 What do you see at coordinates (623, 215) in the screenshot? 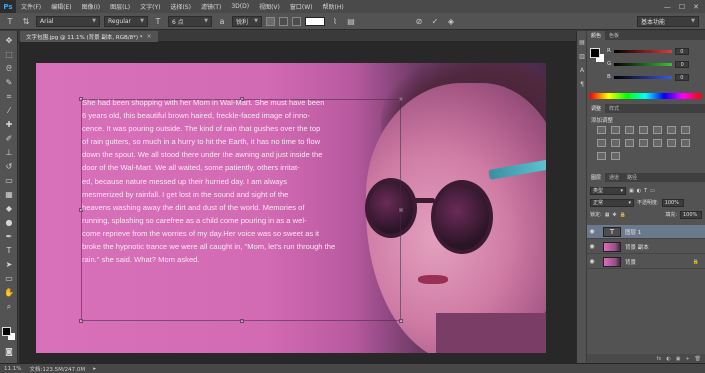
I see `lock-all-icon: 🔒` at bounding box center [623, 215].